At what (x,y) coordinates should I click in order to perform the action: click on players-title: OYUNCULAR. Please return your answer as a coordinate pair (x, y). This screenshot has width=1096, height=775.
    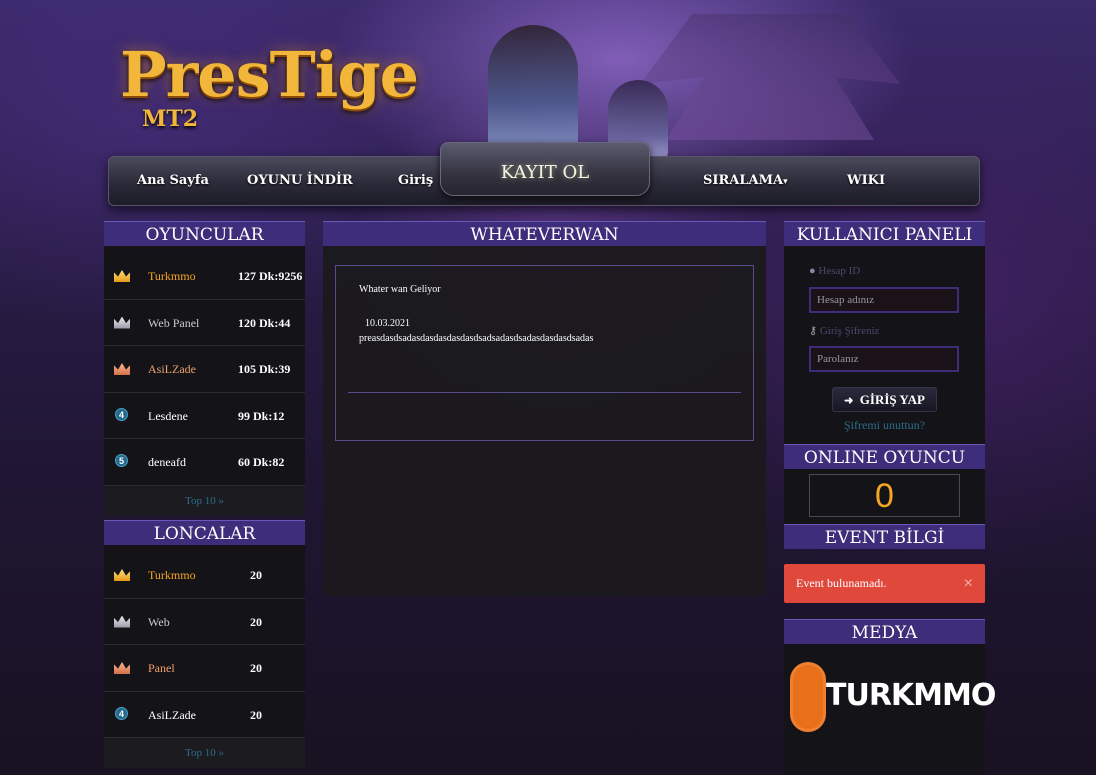
    Looking at the image, I should click on (204, 233).